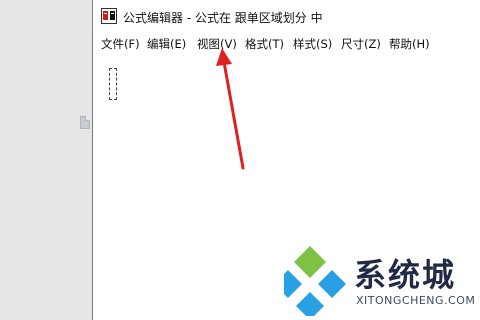  What do you see at coordinates (217, 44) in the screenshot?
I see `menu-view: 视图(V)` at bounding box center [217, 44].